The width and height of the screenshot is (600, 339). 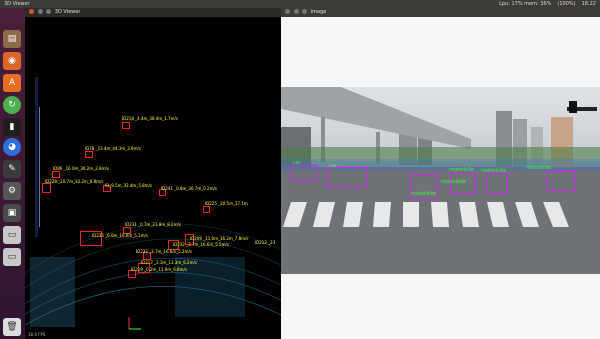 I want to click on launcher: ▤ ◉ A ↻ ▮ ◕ ✎ ⚙ ▣ ▭ ▭ 🗑, so click(x=12, y=173).